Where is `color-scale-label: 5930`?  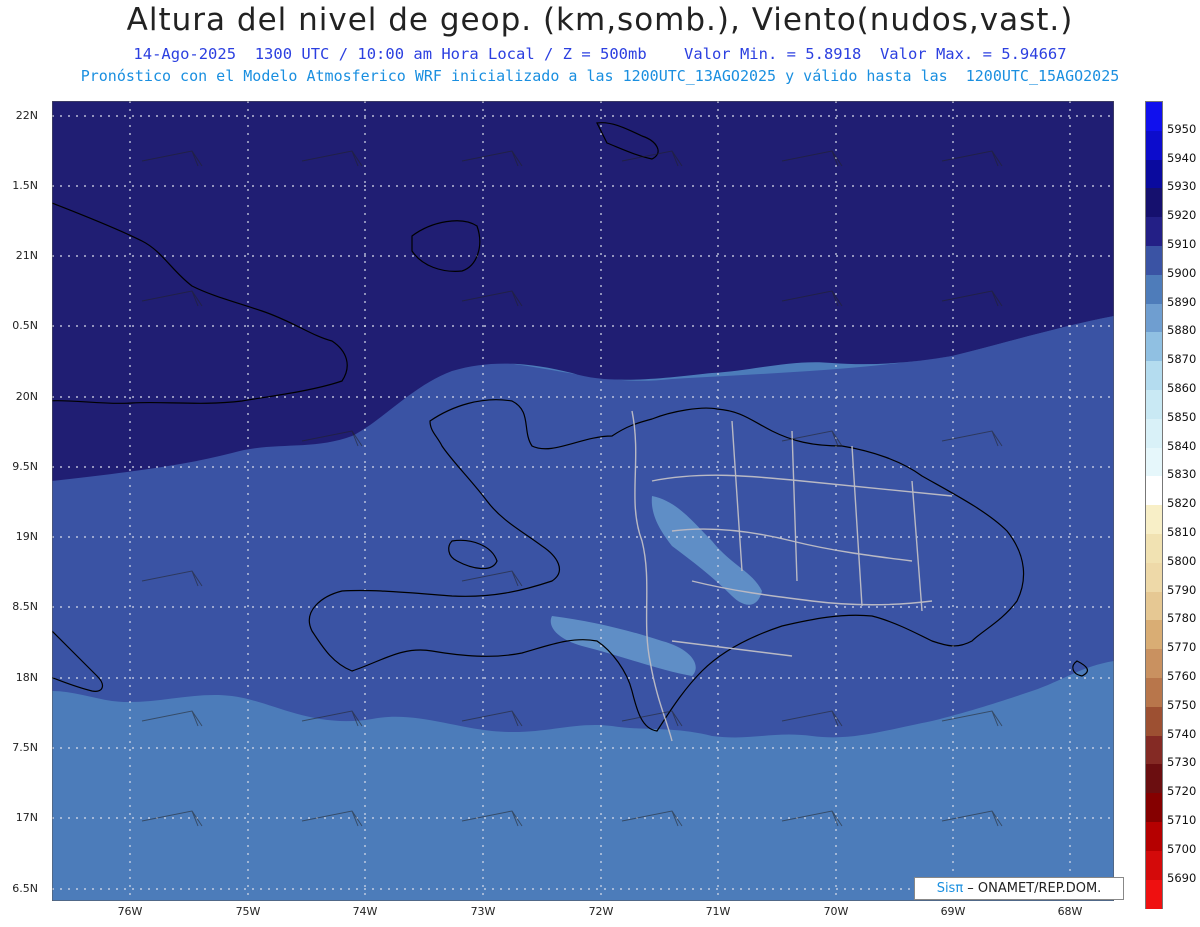
color-scale-label: 5930 is located at coordinates (1182, 186).